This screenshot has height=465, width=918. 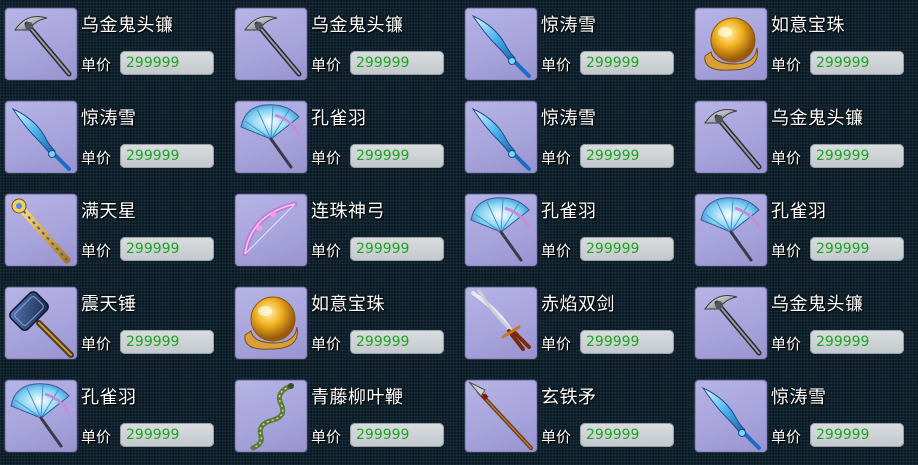 I want to click on shop-item: 青藤柳叶鞭 单价 299999, so click(x=343, y=413).